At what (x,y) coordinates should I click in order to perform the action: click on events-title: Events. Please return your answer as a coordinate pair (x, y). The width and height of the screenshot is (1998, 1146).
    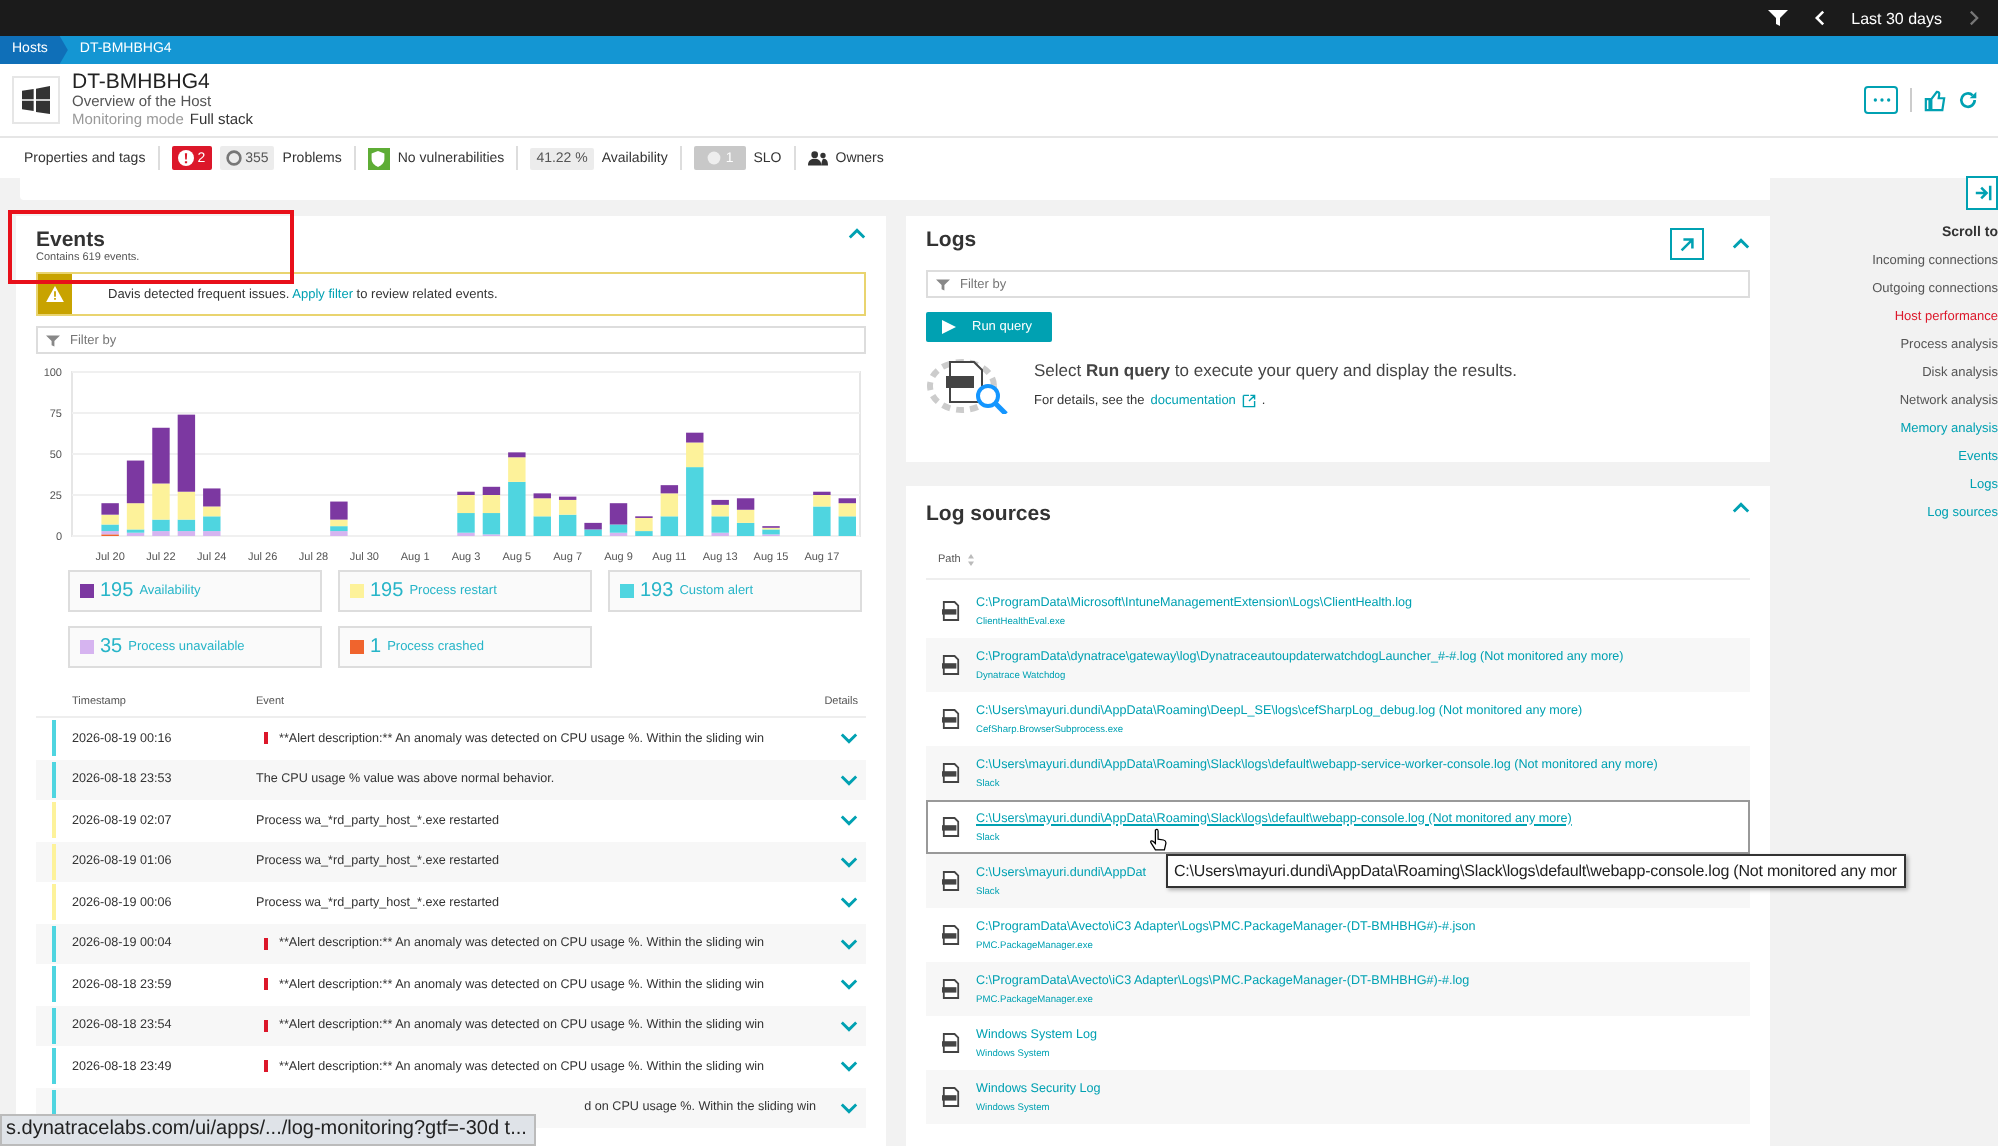
    Looking at the image, I should click on (71, 240).